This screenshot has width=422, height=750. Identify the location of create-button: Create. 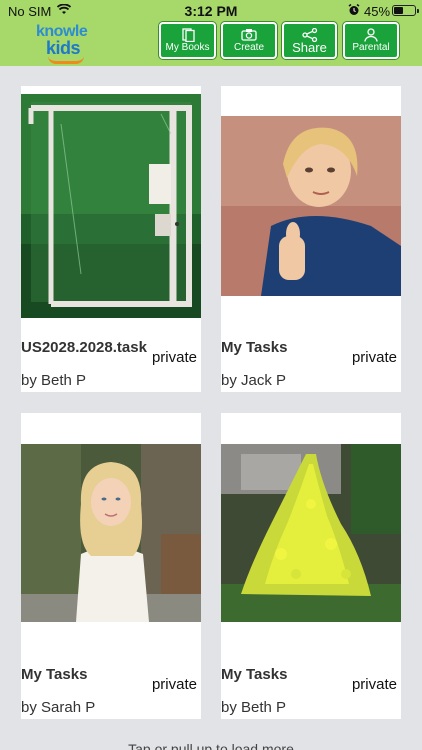
(249, 40).